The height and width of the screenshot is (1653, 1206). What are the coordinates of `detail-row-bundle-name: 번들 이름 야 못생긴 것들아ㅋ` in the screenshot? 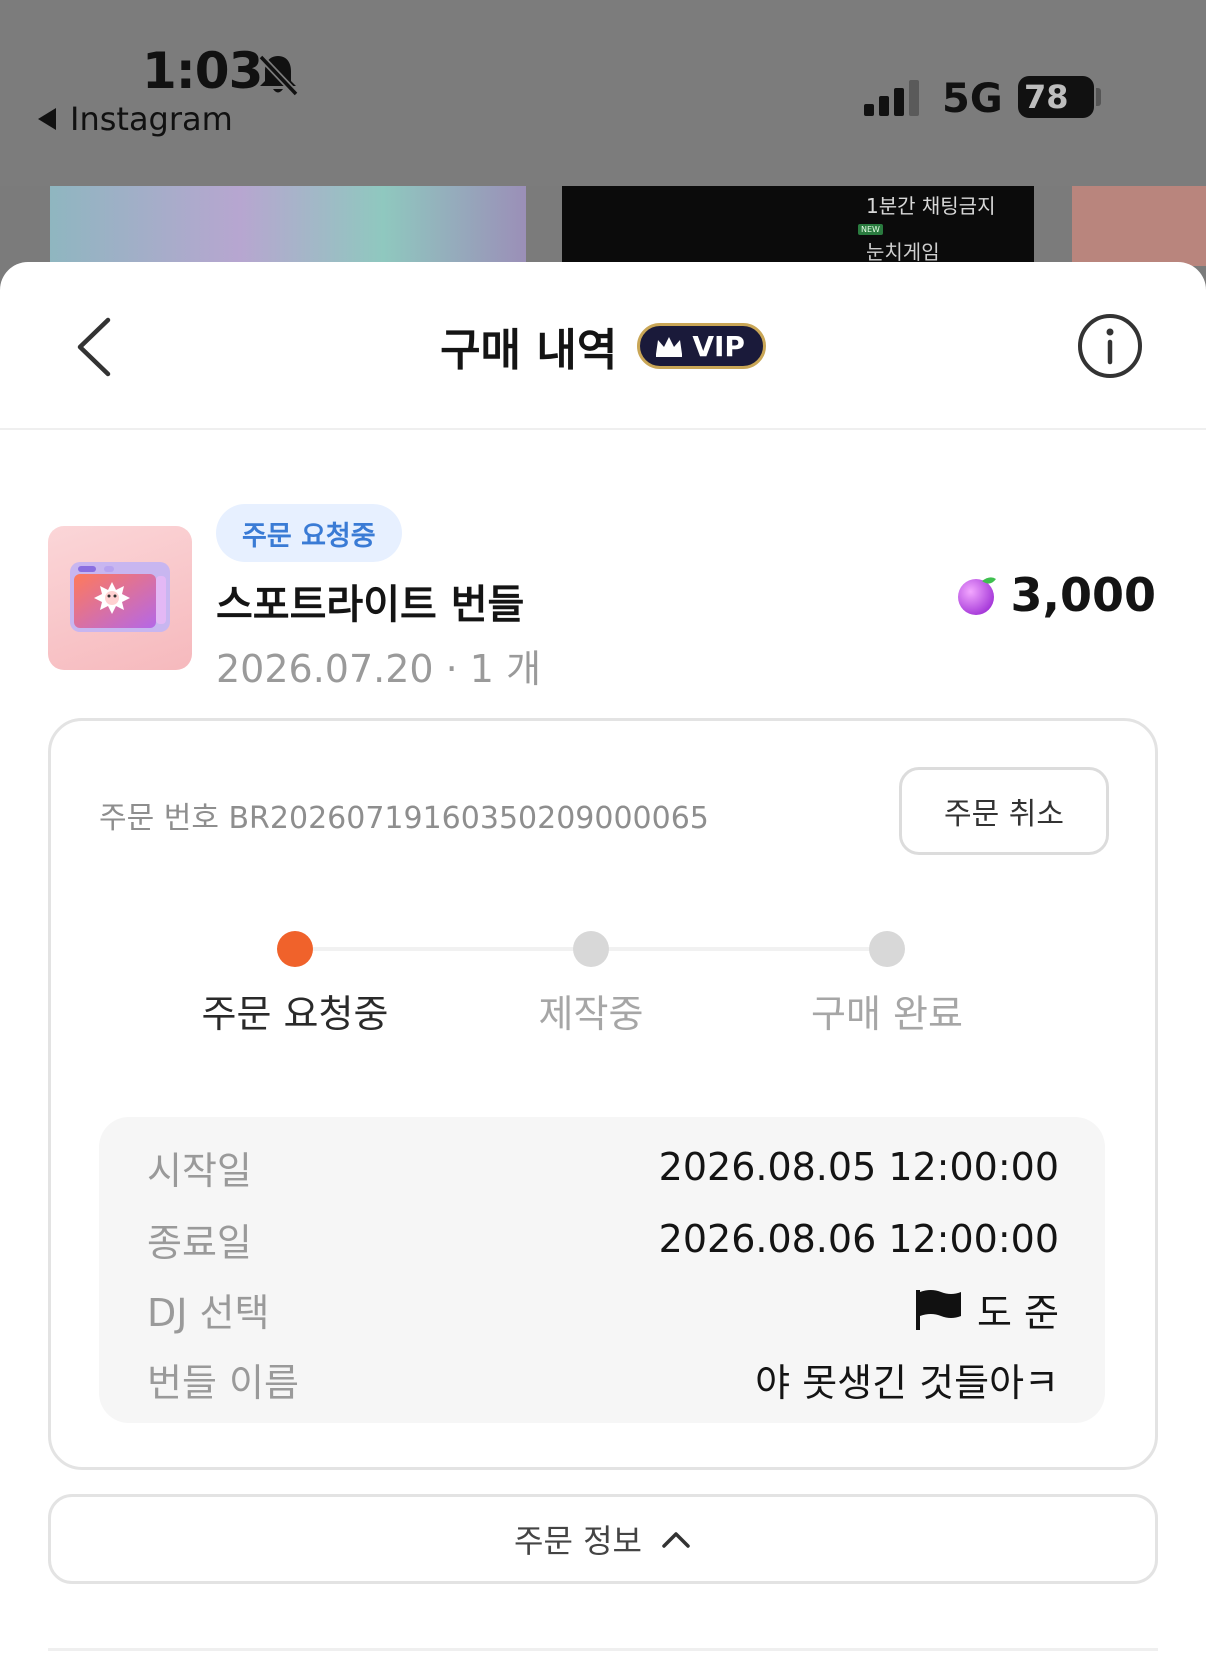 It's located at (603, 1379).